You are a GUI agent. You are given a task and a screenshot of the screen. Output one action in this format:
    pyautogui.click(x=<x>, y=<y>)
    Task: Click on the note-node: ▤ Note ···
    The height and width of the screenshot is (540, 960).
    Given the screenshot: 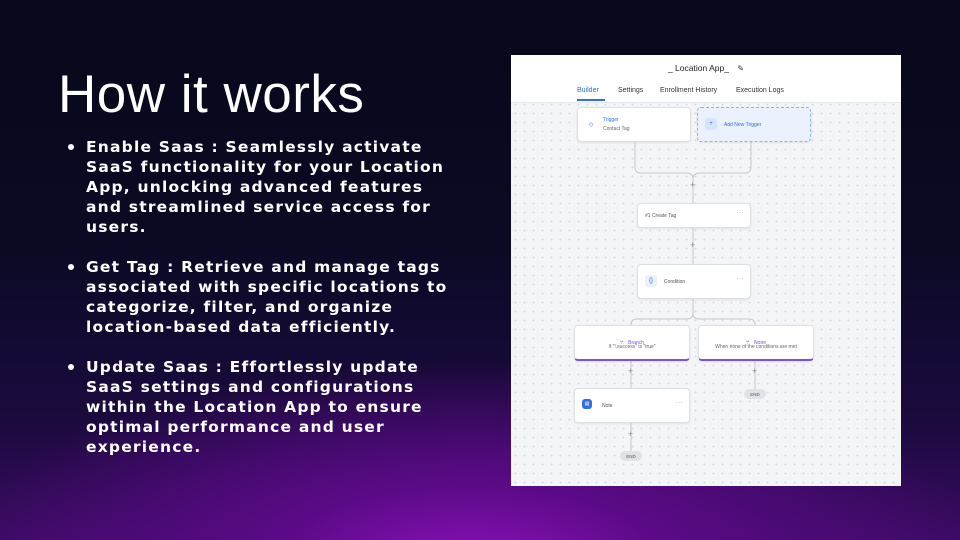 What is the action you would take?
    pyautogui.click(x=632, y=405)
    